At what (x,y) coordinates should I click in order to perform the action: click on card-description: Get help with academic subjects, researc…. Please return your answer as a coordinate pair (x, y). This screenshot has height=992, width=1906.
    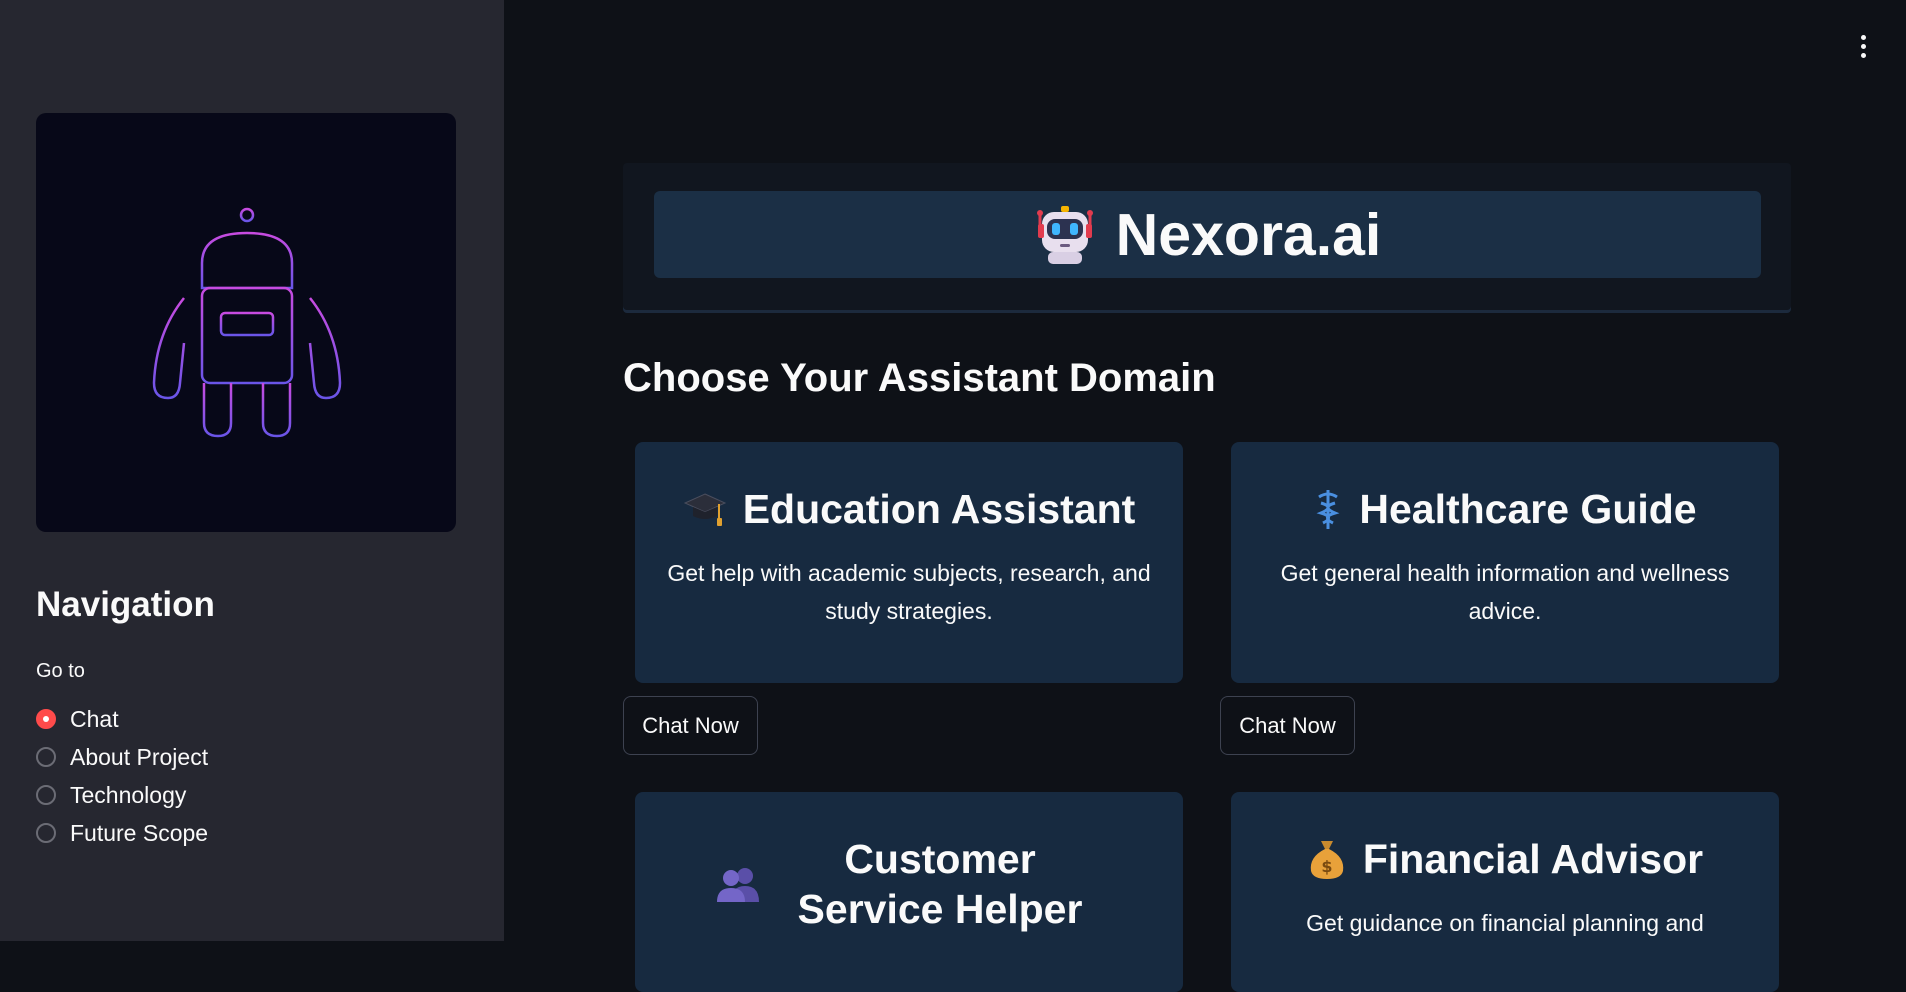
    Looking at the image, I should click on (909, 592).